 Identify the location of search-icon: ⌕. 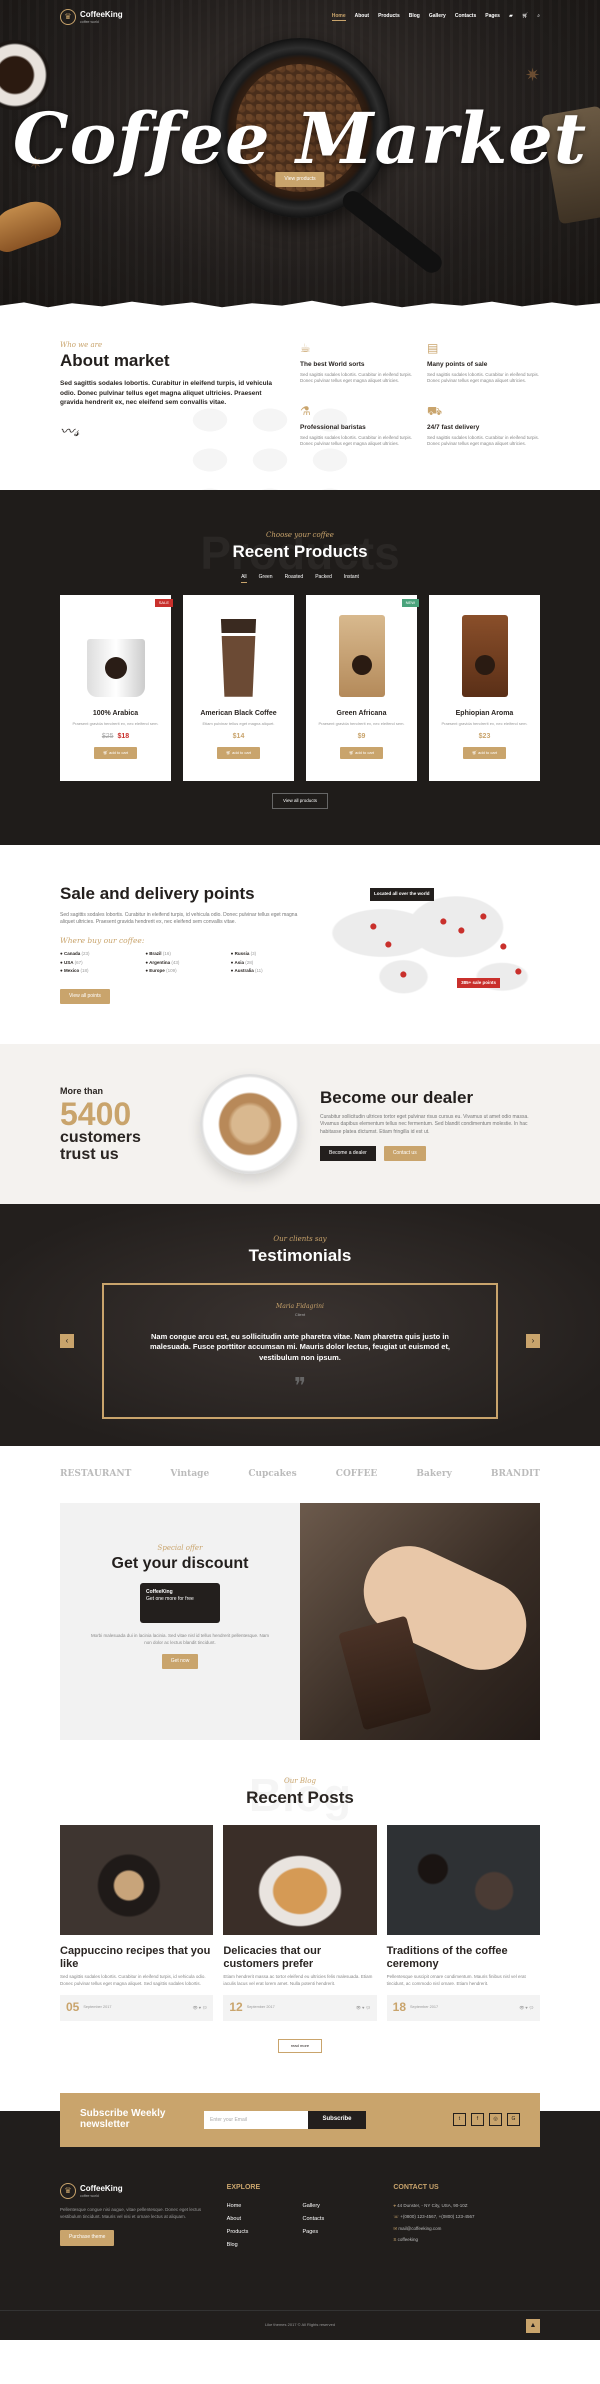
(538, 16).